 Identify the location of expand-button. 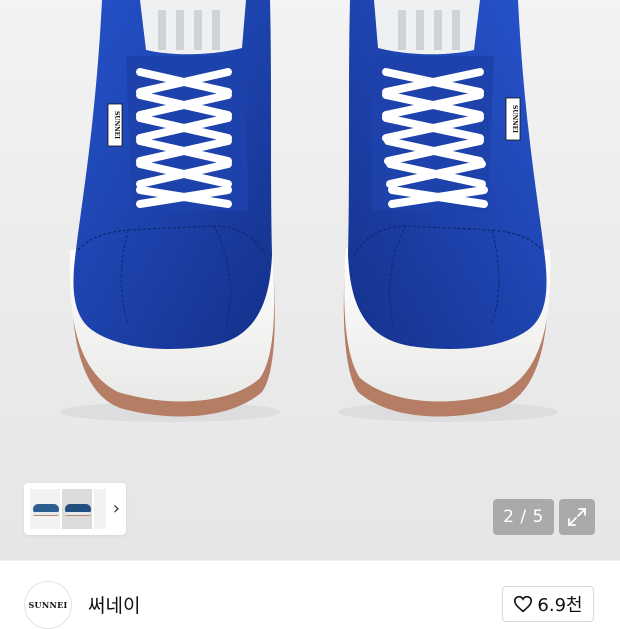
(577, 517).